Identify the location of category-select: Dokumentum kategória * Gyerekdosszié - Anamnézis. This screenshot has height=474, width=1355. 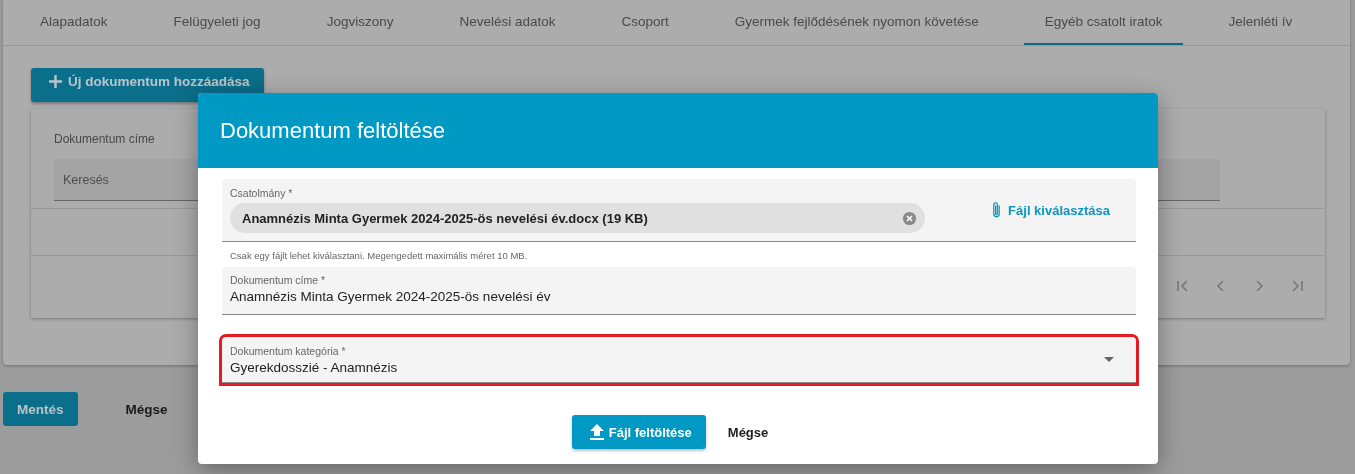
(679, 360).